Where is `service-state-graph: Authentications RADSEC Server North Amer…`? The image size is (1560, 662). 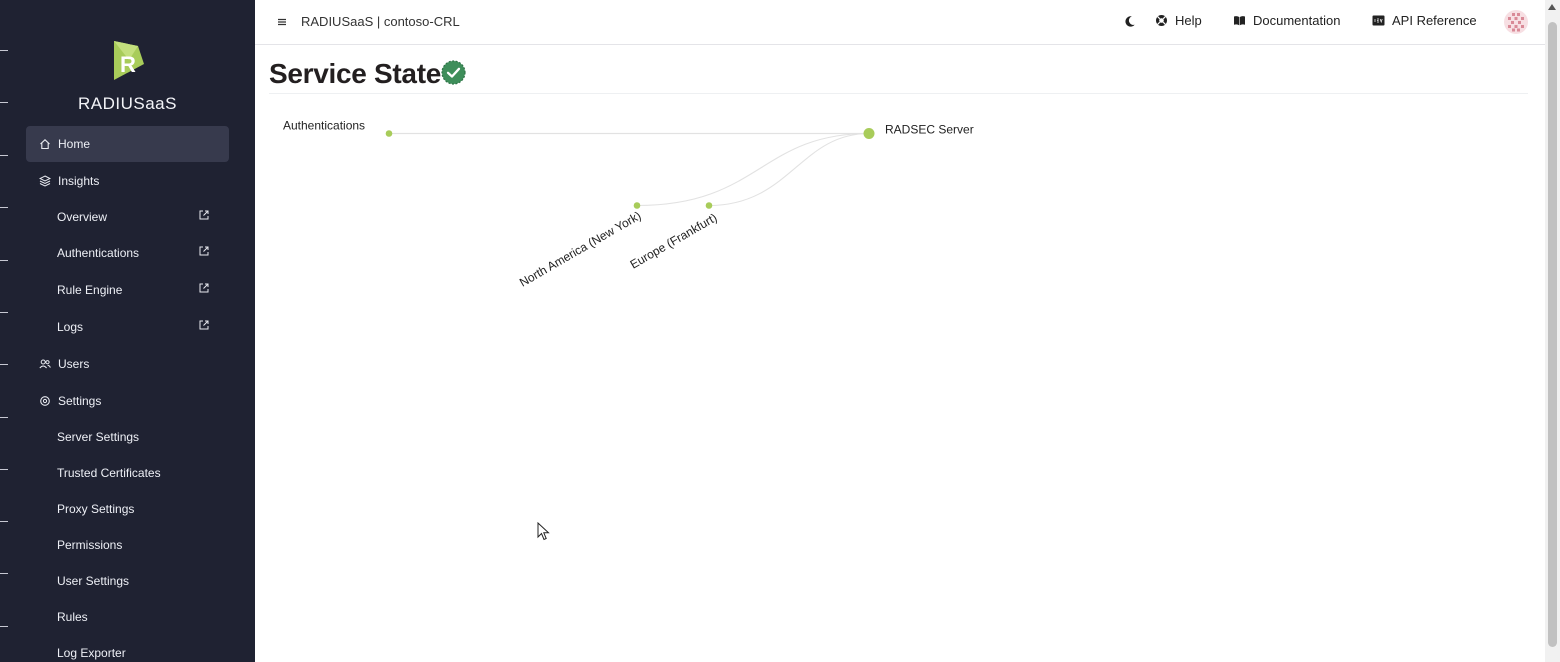
service-state-graph: Authentications RADSEC Server North Amer… is located at coordinates (628, 204).